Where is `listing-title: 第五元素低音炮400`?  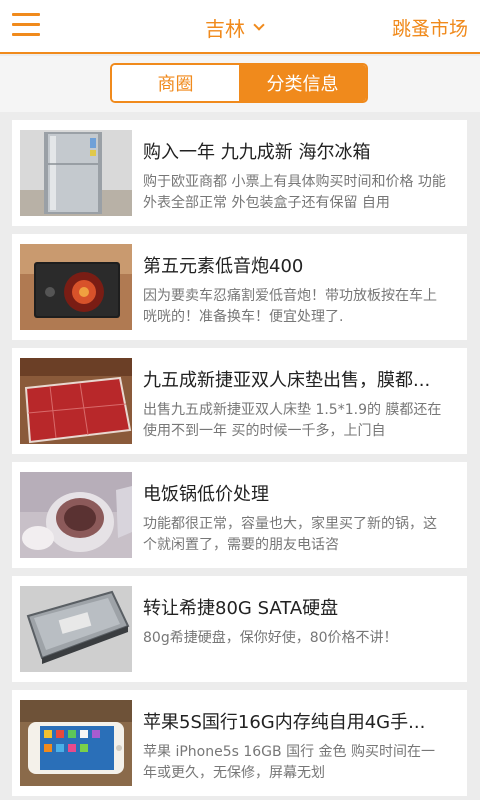
listing-title: 第五元素低音炮400 is located at coordinates (223, 266).